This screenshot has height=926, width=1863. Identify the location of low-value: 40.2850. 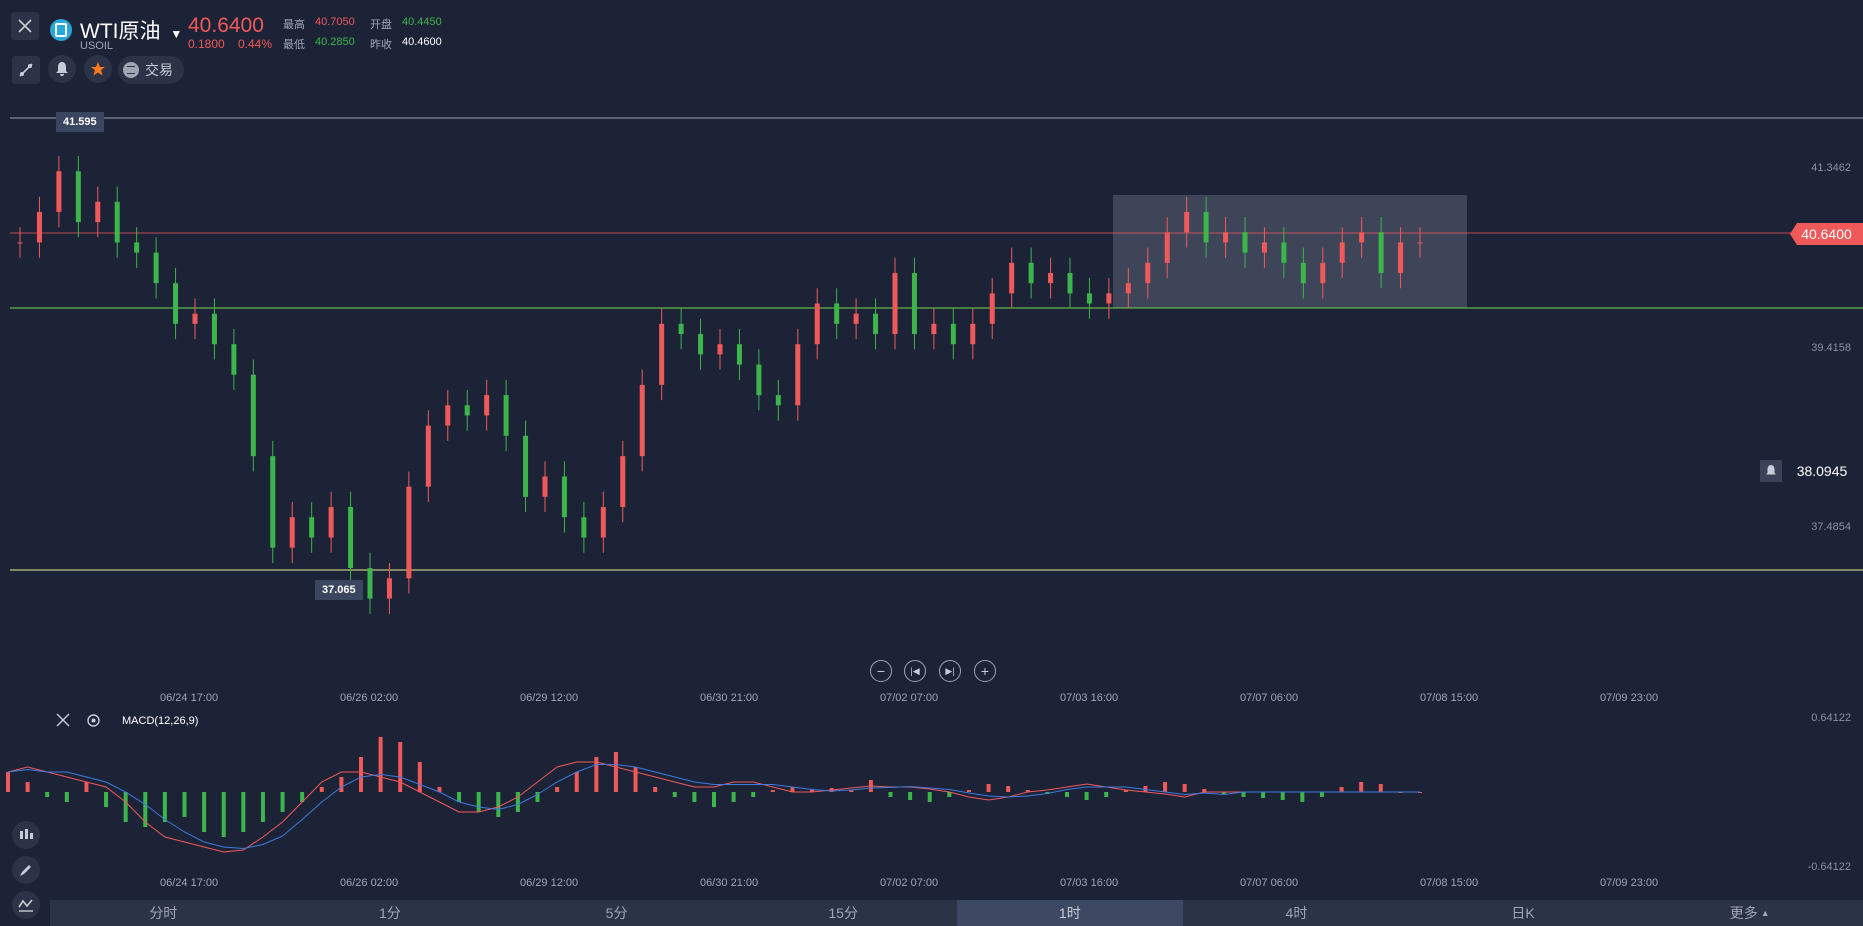
(335, 42).